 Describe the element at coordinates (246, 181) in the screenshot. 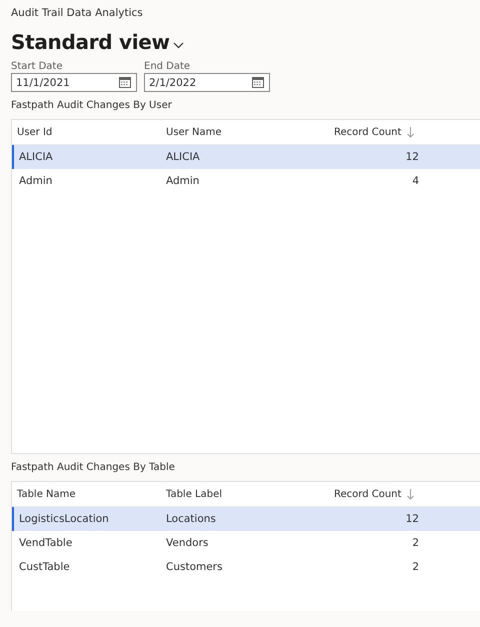

I see `table-row: Admin Admin 4` at that location.